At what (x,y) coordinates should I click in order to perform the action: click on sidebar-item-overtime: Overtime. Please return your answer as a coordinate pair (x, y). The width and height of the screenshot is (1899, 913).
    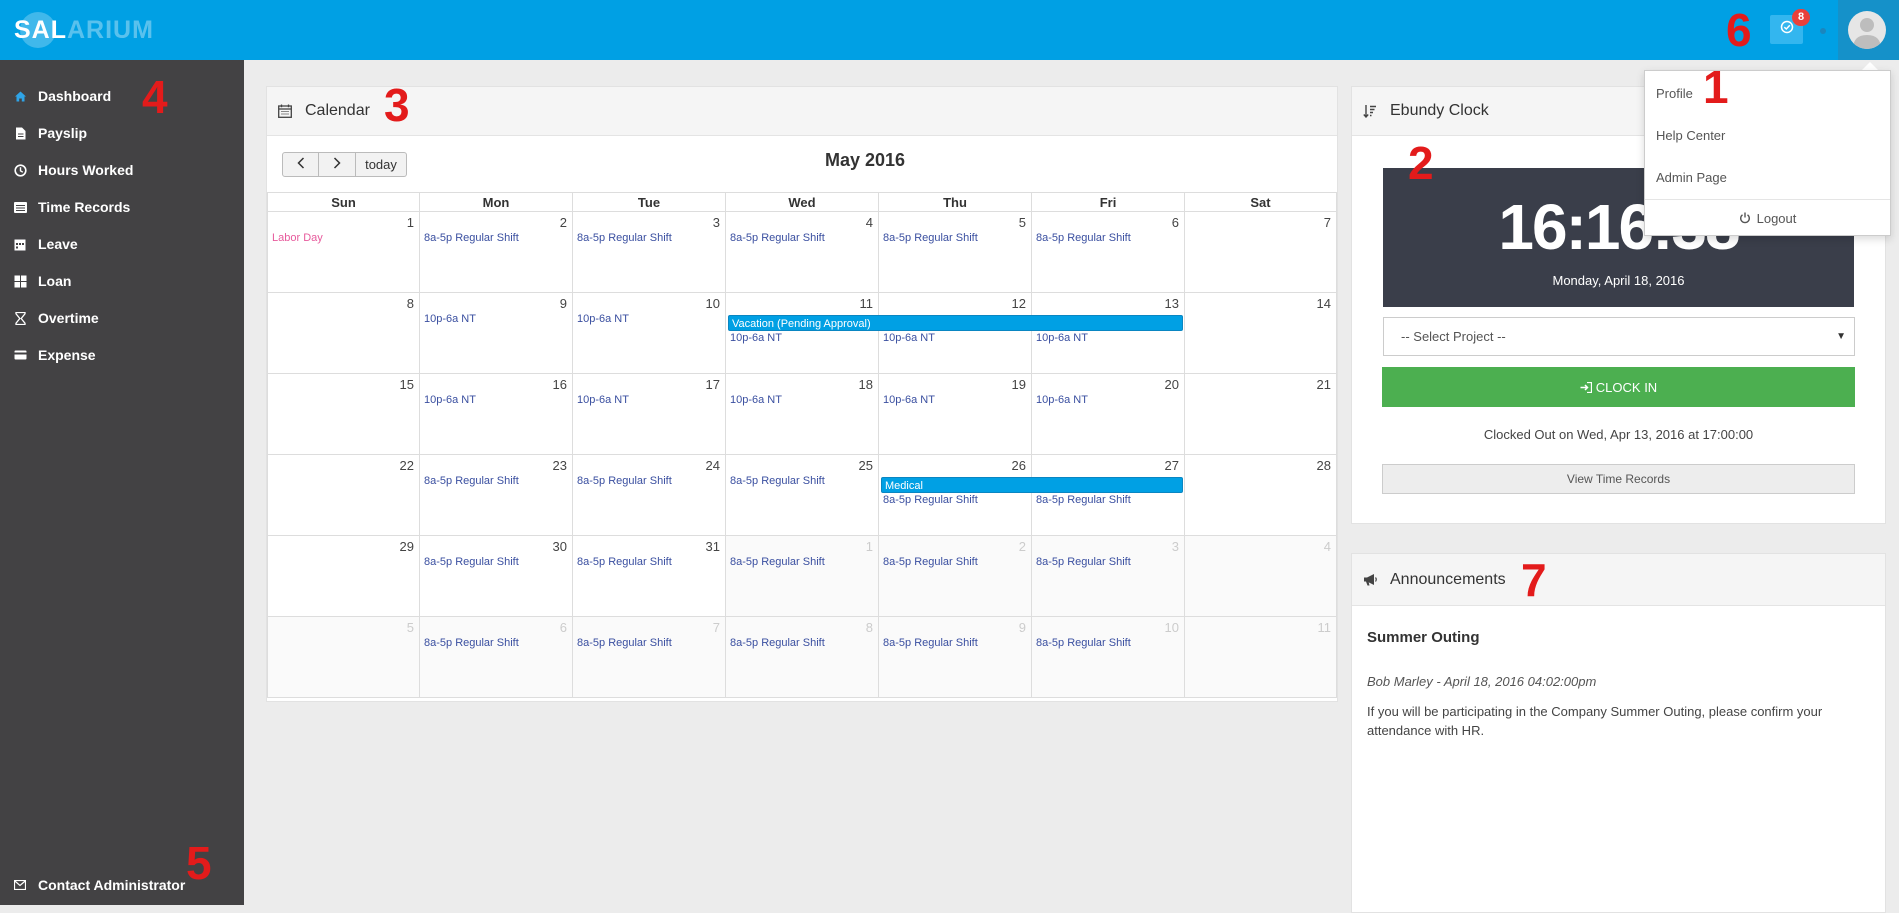
    Looking at the image, I should click on (122, 318).